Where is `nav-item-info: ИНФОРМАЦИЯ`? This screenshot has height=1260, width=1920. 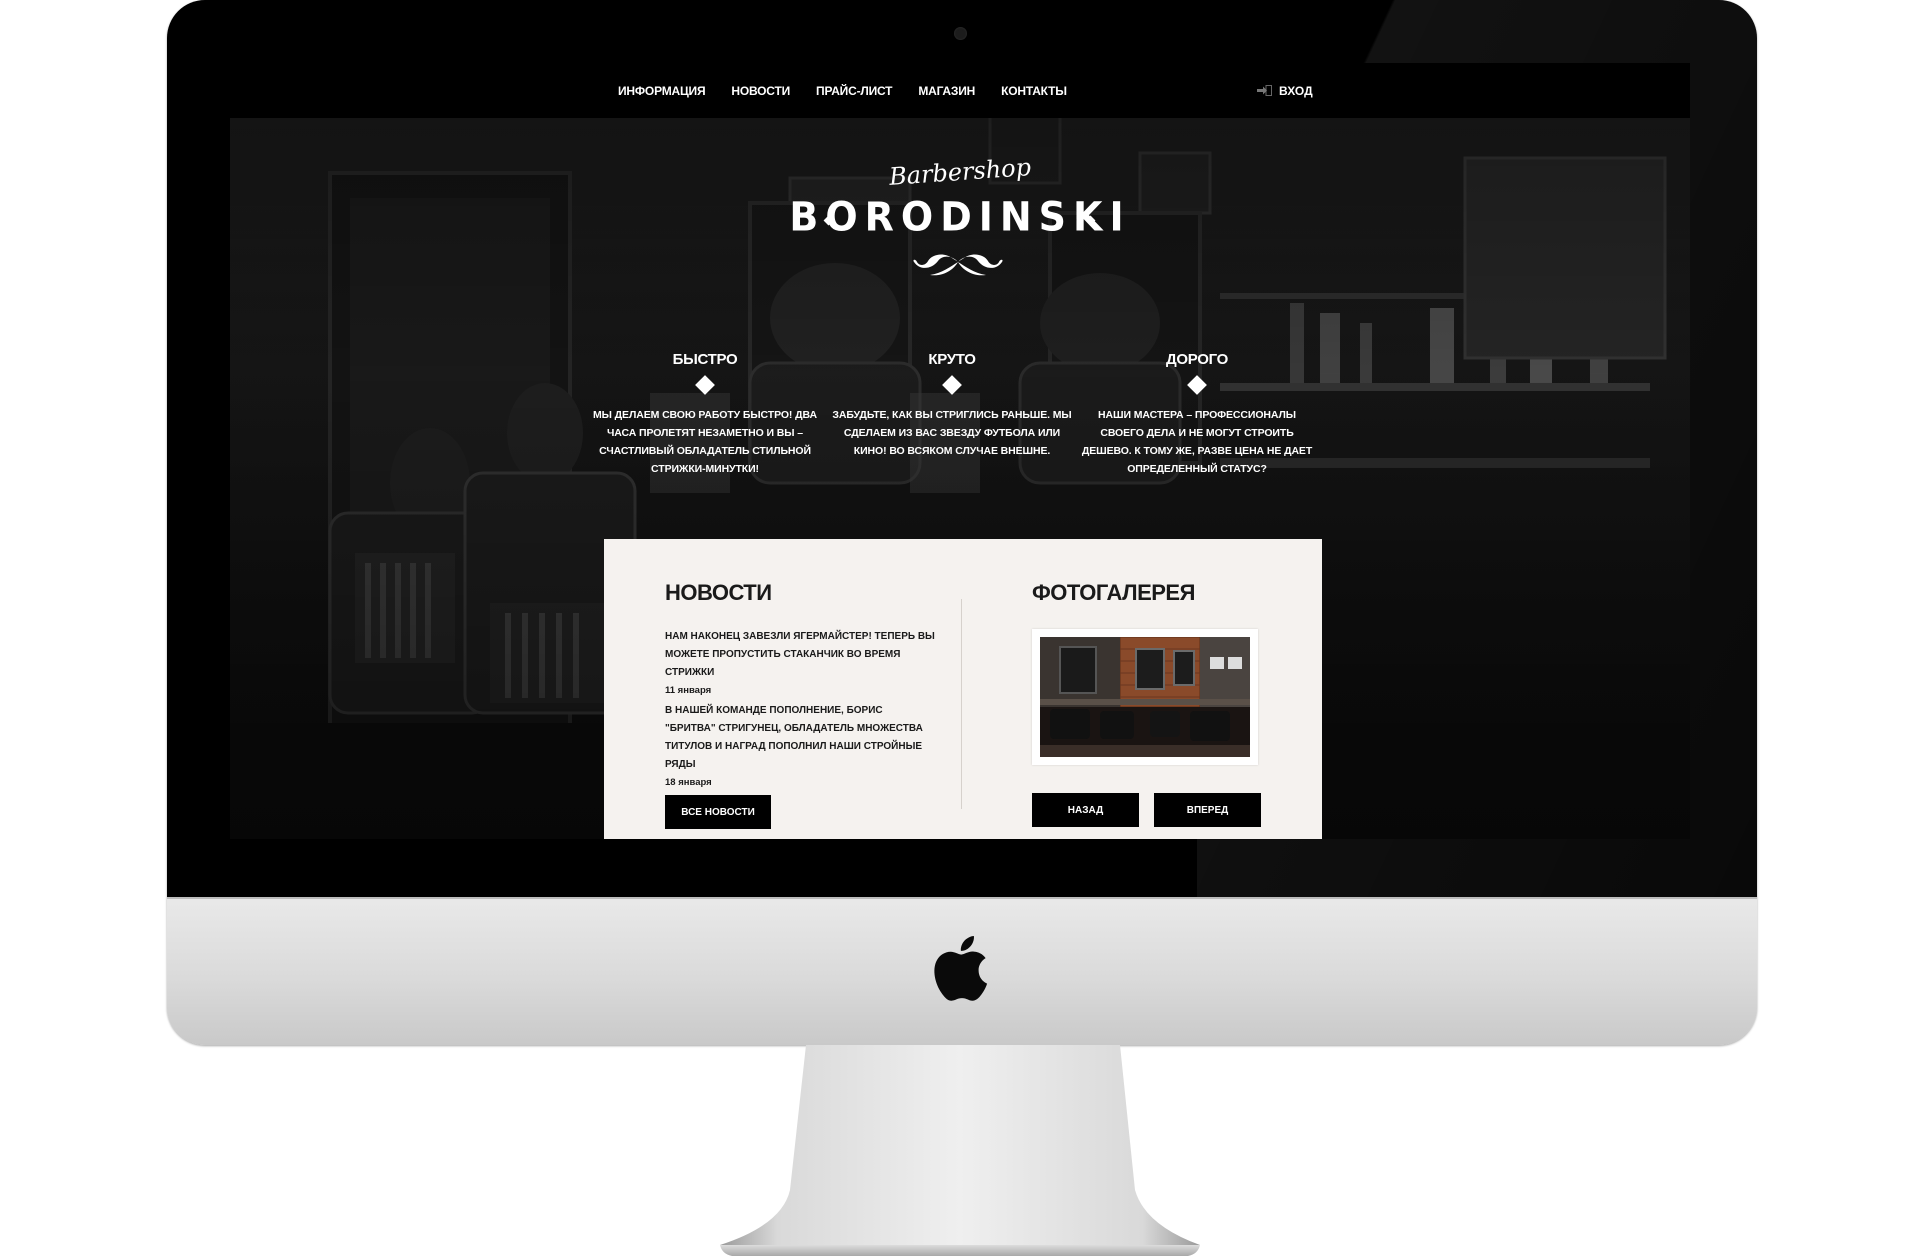
nav-item-info: ИНФОРМАЦИЯ is located at coordinates (662, 91).